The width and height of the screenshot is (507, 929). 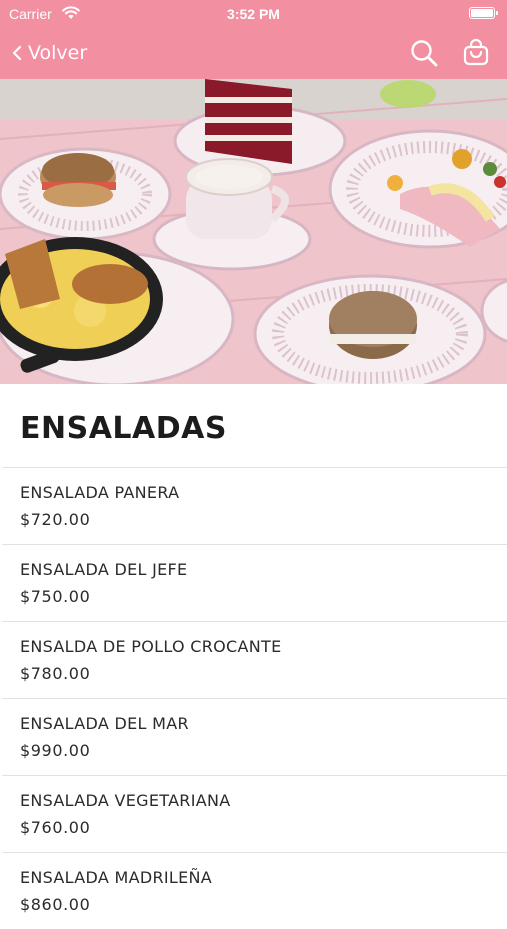 What do you see at coordinates (55, 904) in the screenshot?
I see `item-price: $860.00` at bounding box center [55, 904].